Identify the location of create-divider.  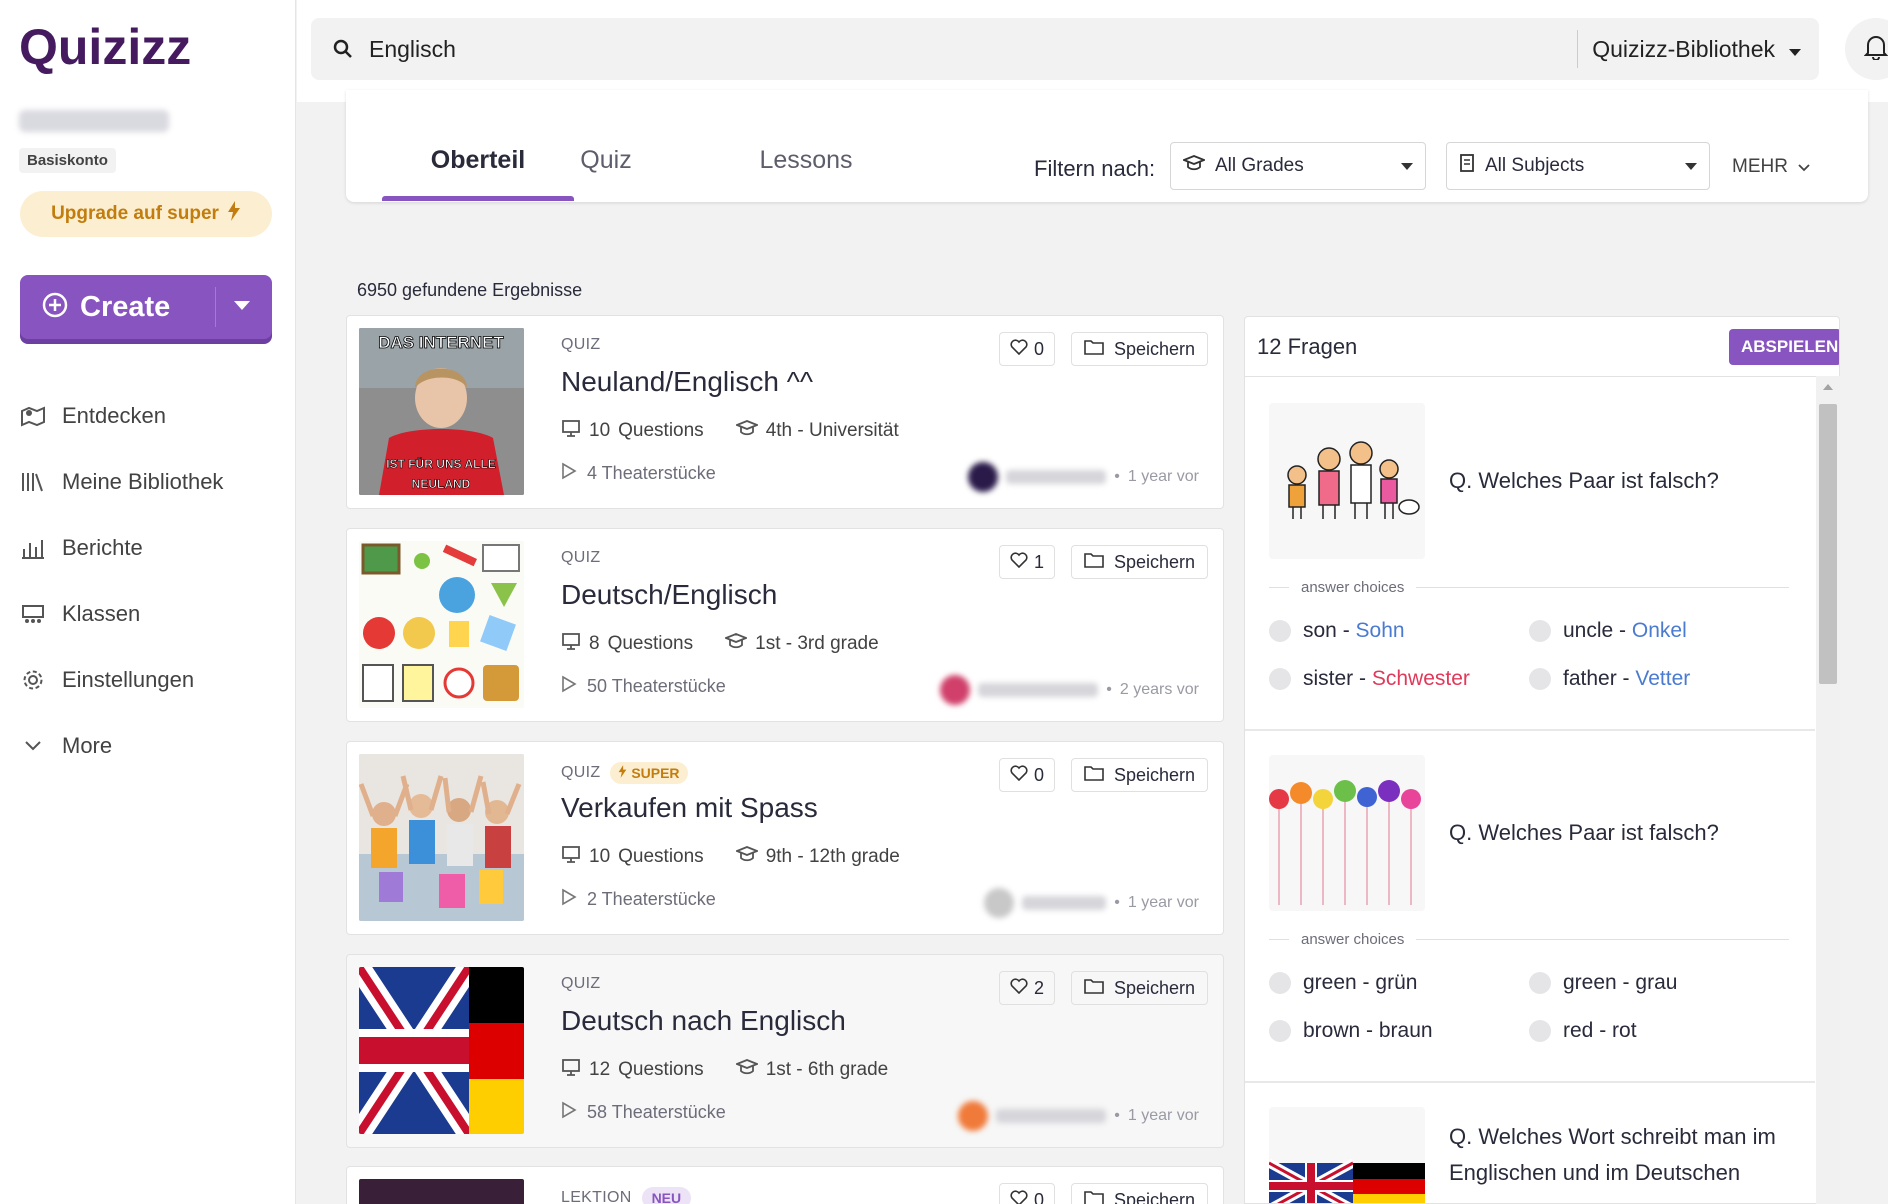
(215, 307).